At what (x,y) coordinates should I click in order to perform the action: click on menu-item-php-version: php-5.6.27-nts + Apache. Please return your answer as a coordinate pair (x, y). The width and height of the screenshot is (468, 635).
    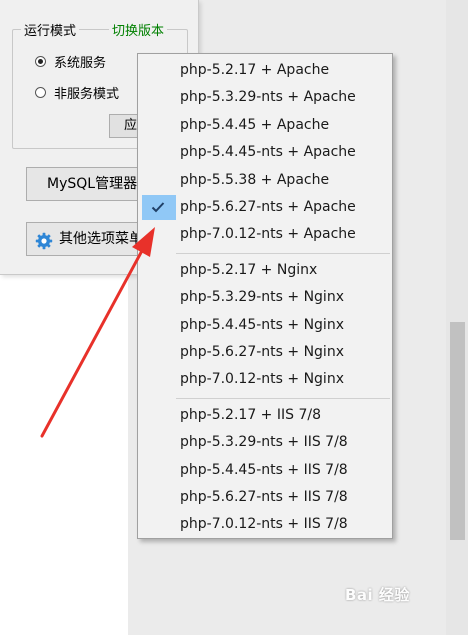
    Looking at the image, I should click on (265, 207).